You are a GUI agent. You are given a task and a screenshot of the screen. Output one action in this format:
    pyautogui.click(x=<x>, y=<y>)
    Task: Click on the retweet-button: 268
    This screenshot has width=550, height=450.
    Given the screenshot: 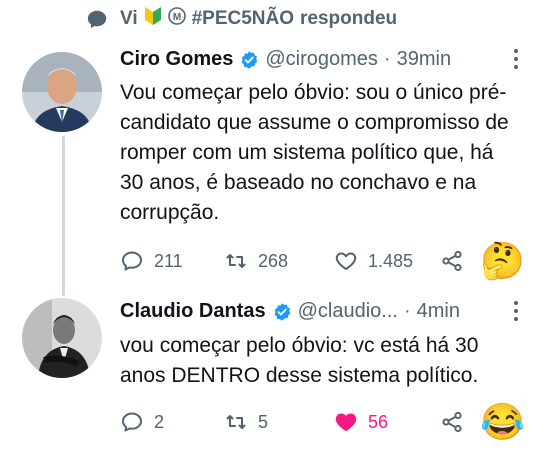 What is the action you would take?
    pyautogui.click(x=279, y=261)
    